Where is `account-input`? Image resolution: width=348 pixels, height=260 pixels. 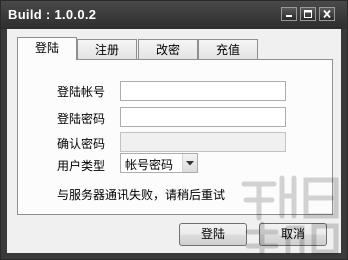 account-input is located at coordinates (203, 91).